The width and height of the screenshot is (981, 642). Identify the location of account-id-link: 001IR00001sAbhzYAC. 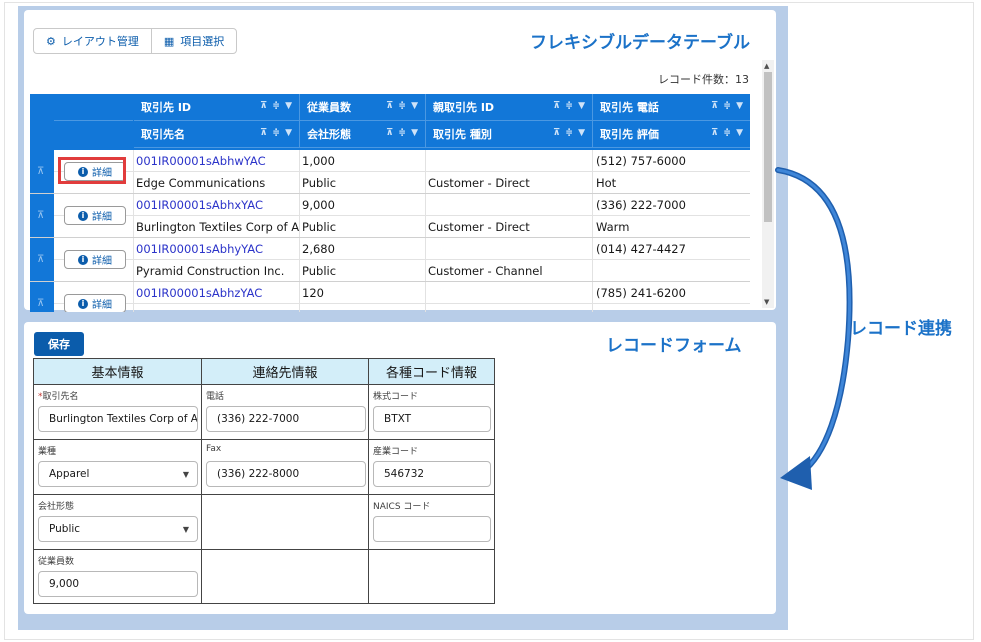
(199, 293).